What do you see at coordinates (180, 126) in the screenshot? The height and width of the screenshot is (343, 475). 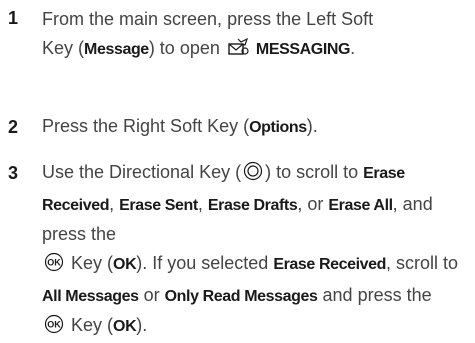 I see `step-text: Press the Right Soft Key (Options).` at bounding box center [180, 126].